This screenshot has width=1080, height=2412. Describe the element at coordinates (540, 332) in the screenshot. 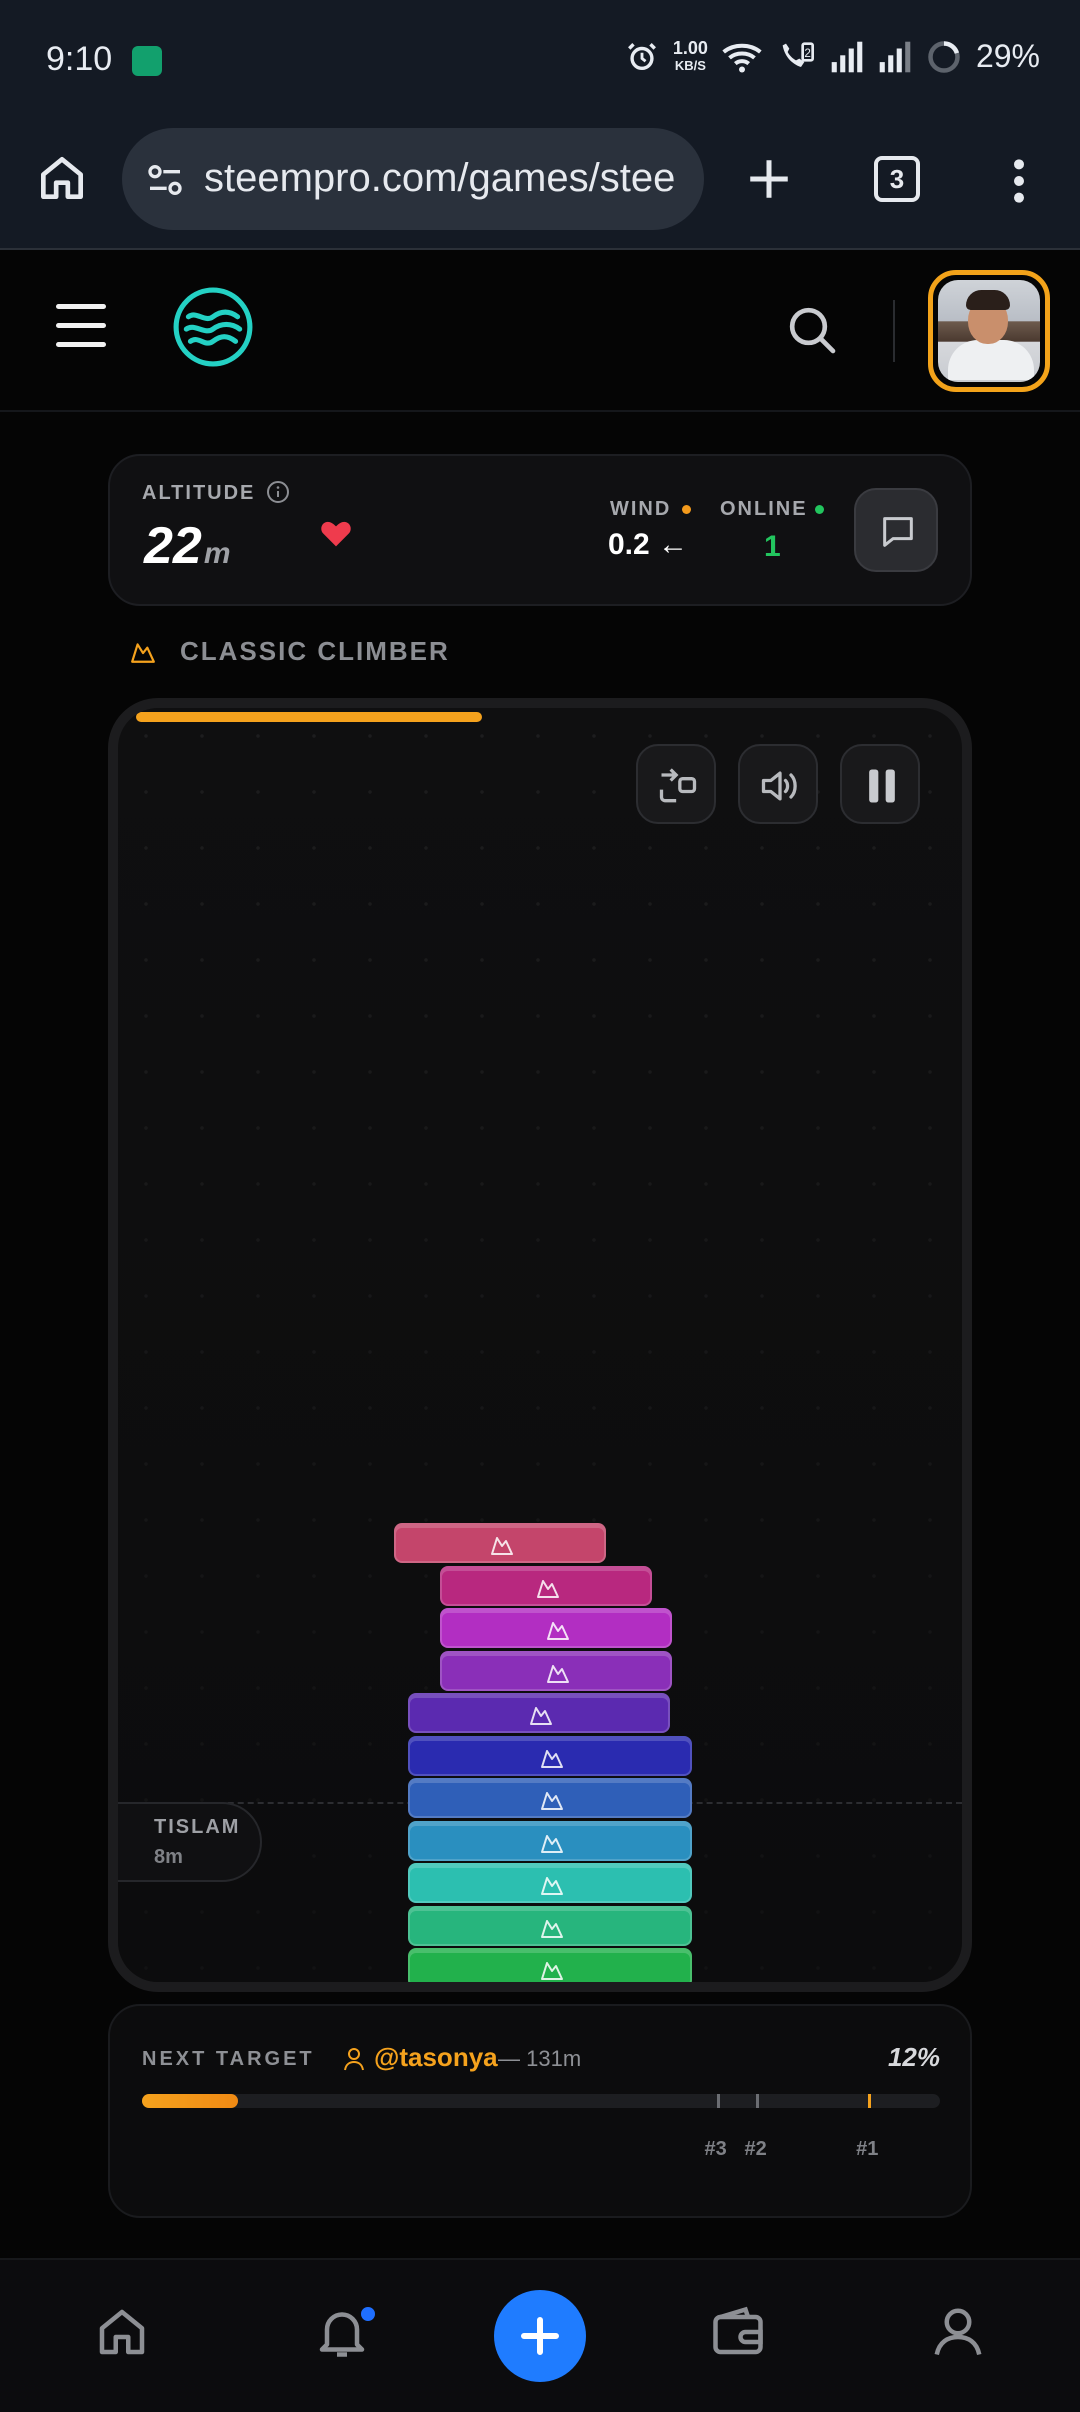

I see `site-header` at that location.